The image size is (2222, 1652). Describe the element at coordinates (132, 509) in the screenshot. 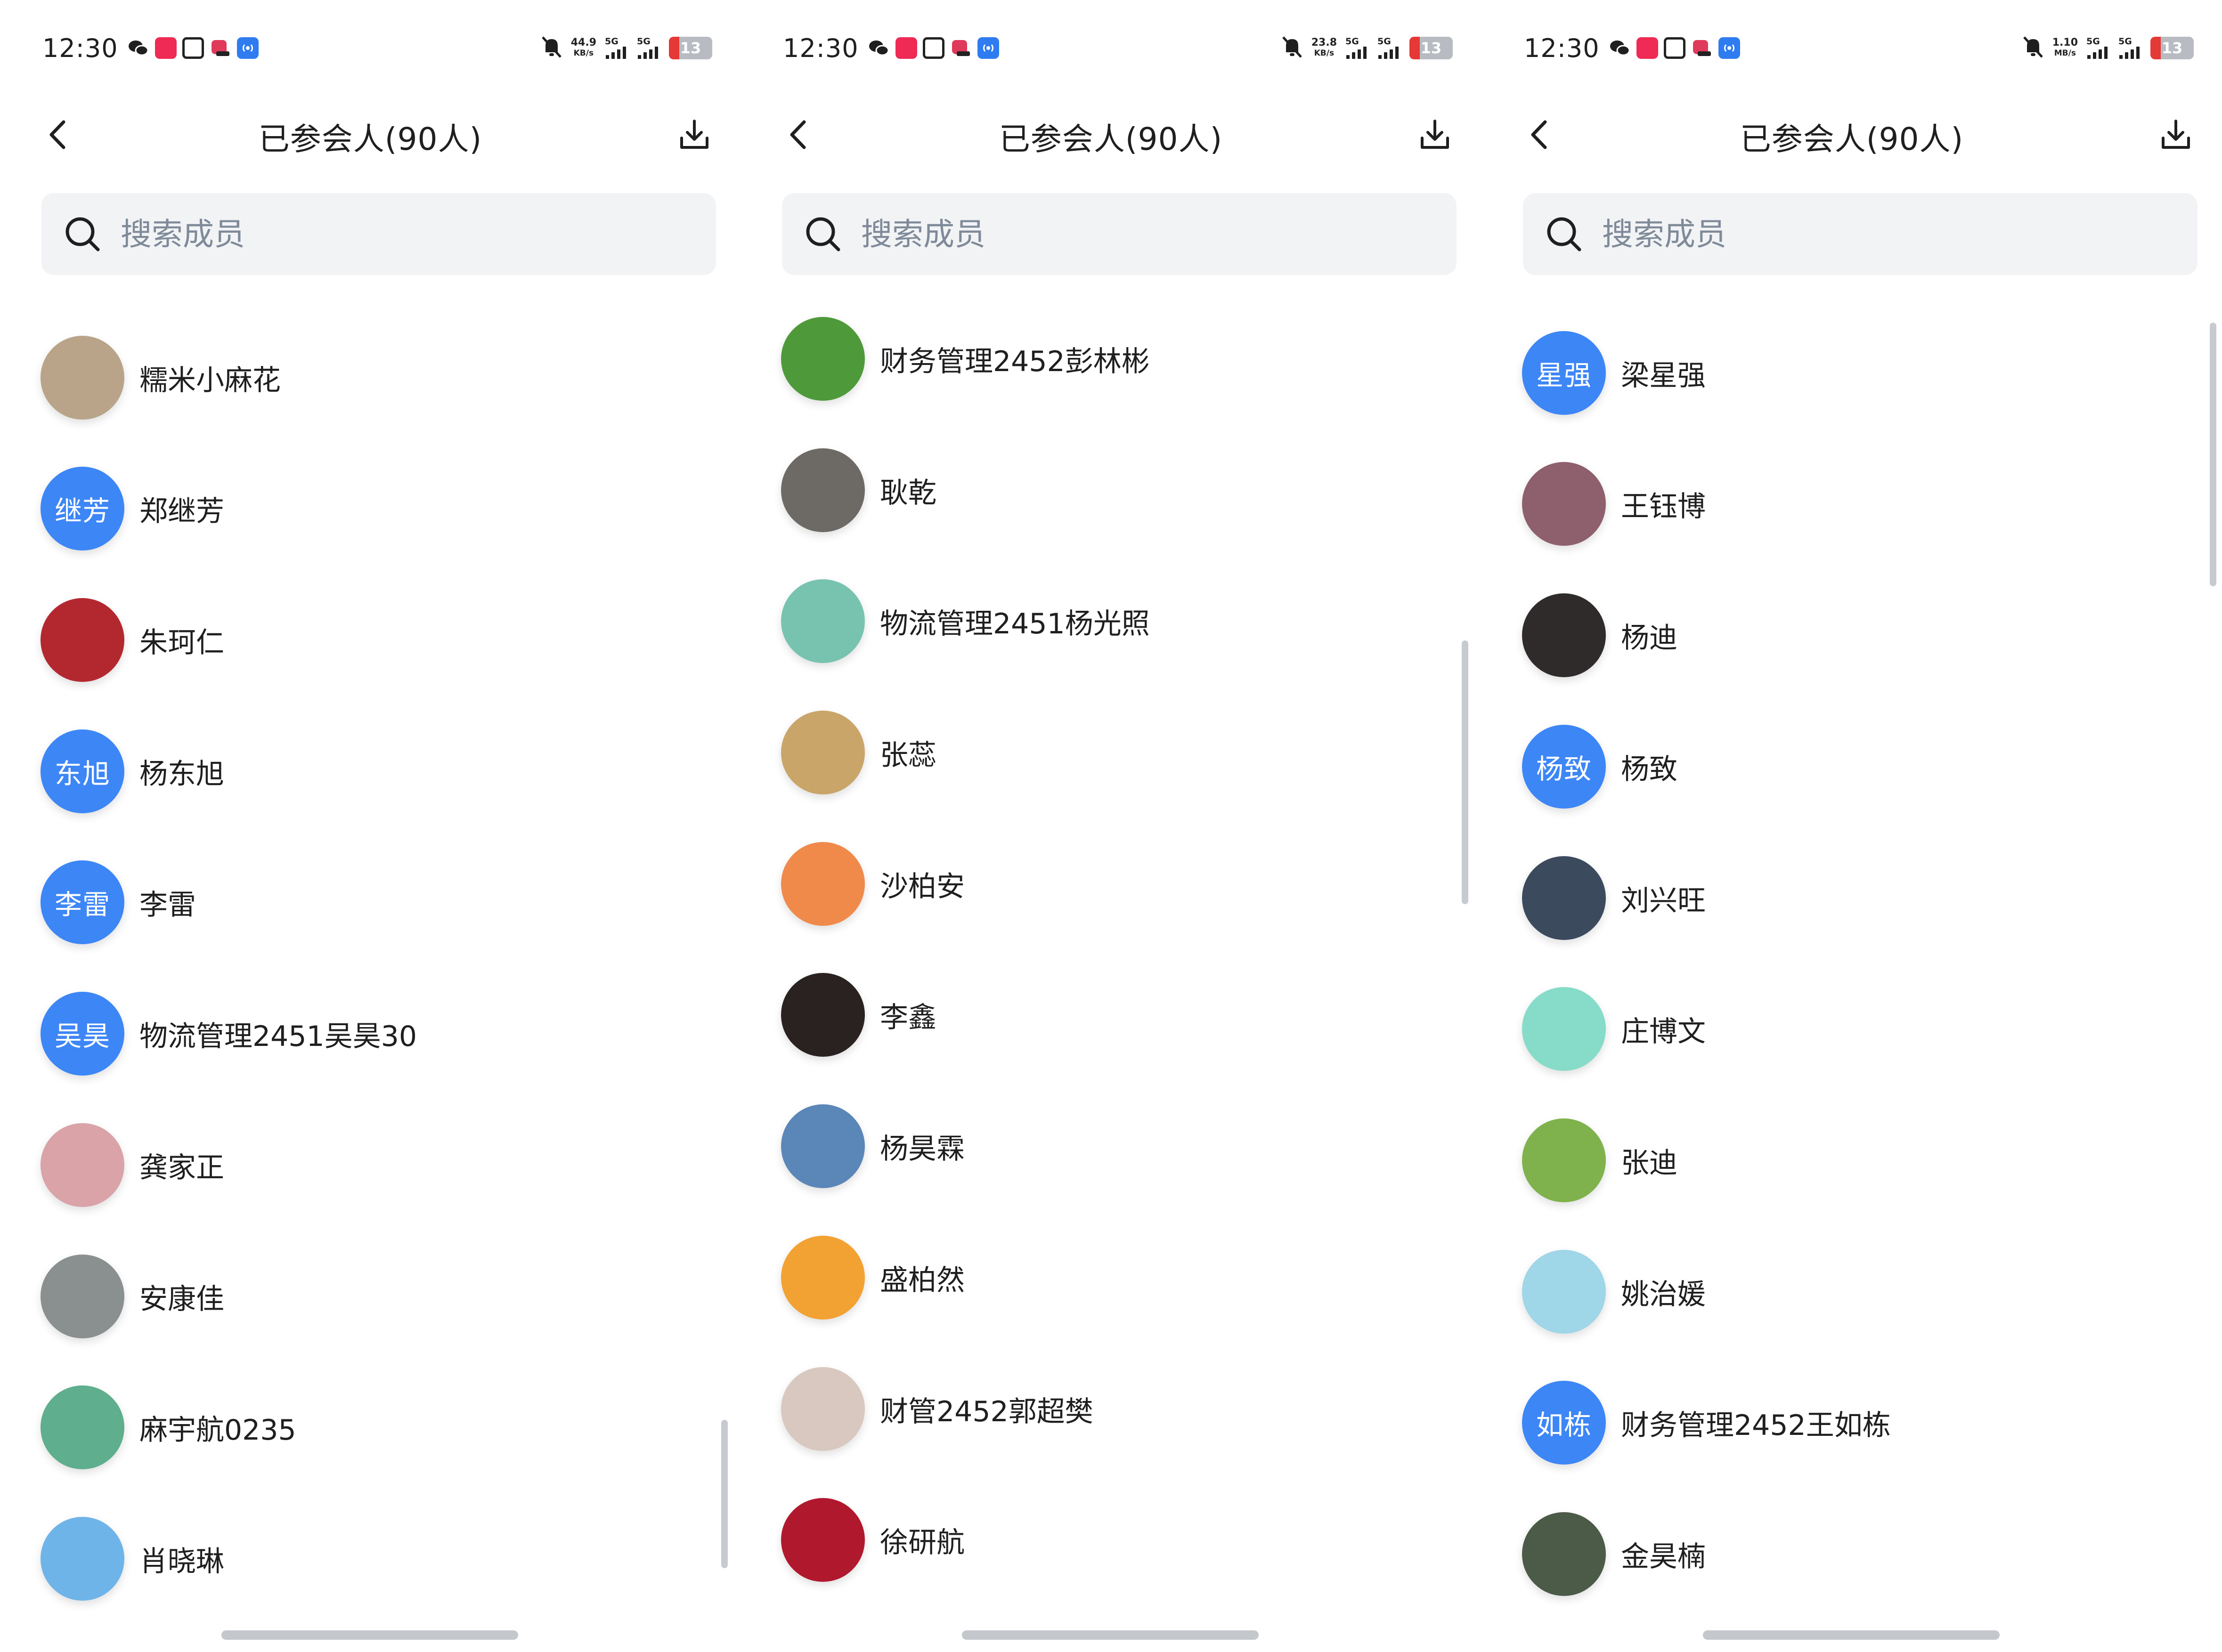

I see `member-item: 继芳 郑继芳` at that location.